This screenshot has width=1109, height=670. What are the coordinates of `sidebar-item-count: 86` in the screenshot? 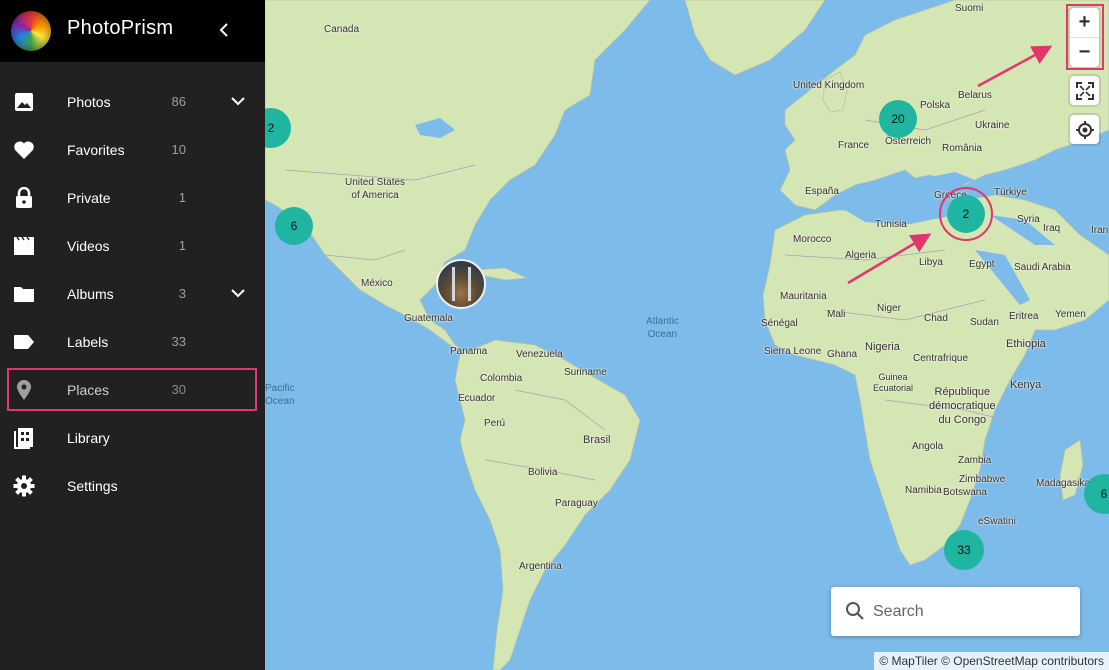 It's located at (178, 101).